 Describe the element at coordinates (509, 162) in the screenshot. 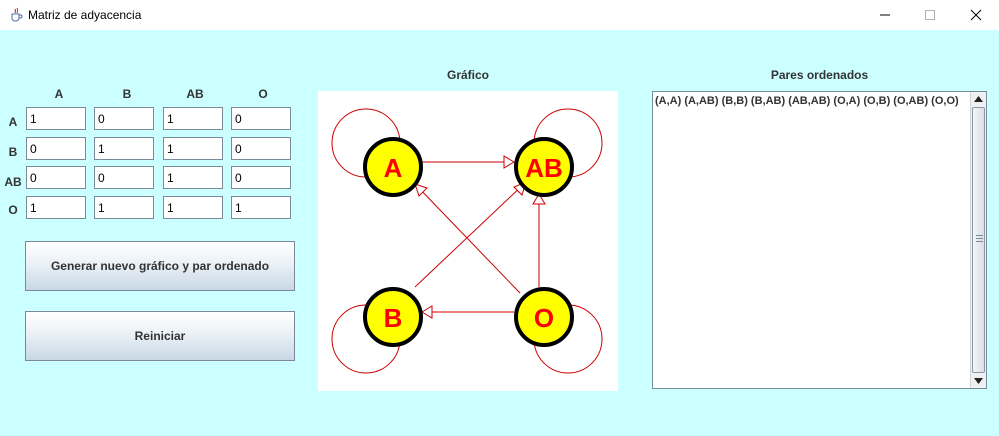

I see `arrowhead-a-ab` at that location.